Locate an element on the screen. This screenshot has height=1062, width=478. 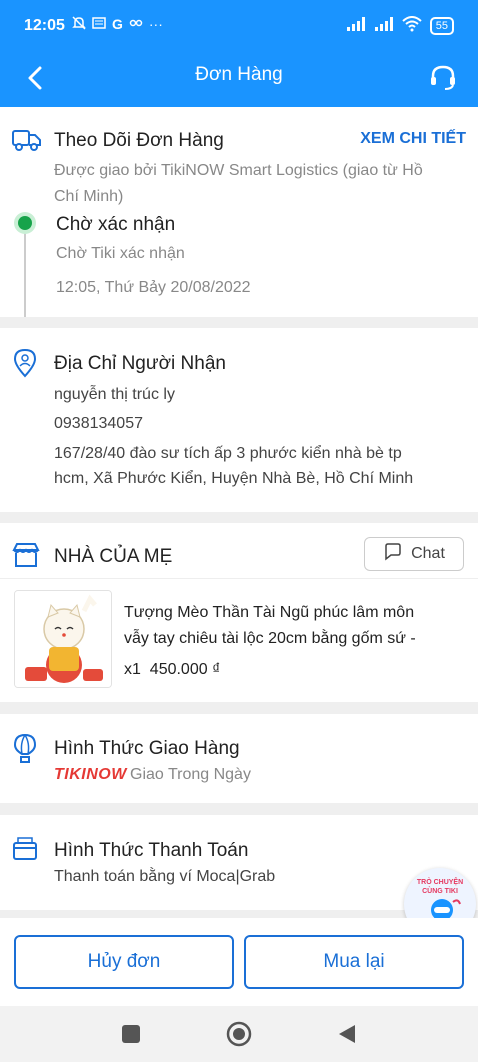
page-title: Đơn Hàng is located at coordinates (239, 74).